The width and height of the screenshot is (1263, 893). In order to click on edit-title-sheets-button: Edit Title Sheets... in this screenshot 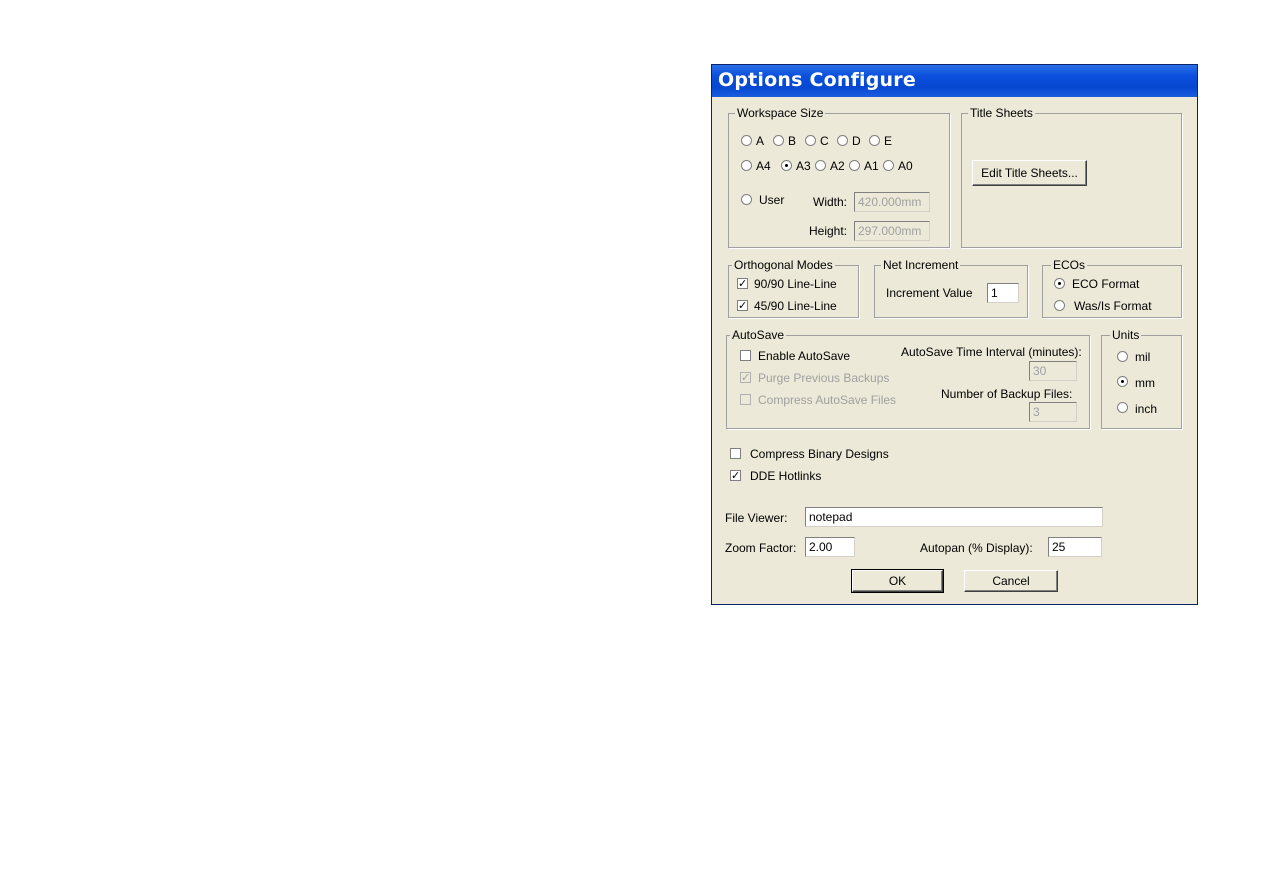, I will do `click(1029, 173)`.